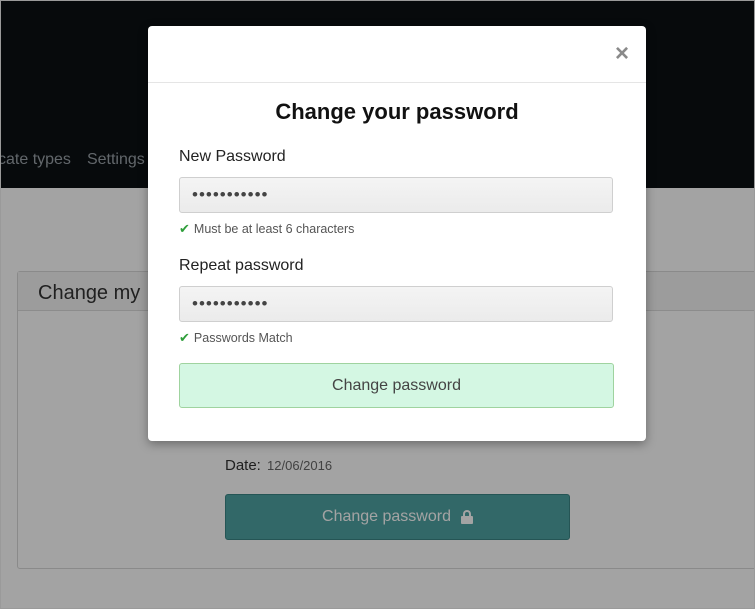 This screenshot has height=609, width=755. What do you see at coordinates (232, 156) in the screenshot?
I see `new-password-label: New Password` at bounding box center [232, 156].